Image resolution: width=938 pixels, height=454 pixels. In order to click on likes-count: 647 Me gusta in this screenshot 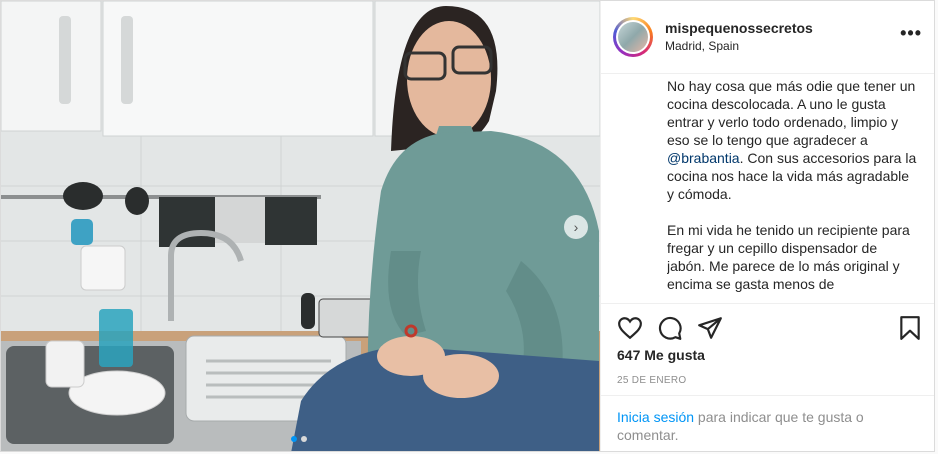, I will do `click(661, 355)`.